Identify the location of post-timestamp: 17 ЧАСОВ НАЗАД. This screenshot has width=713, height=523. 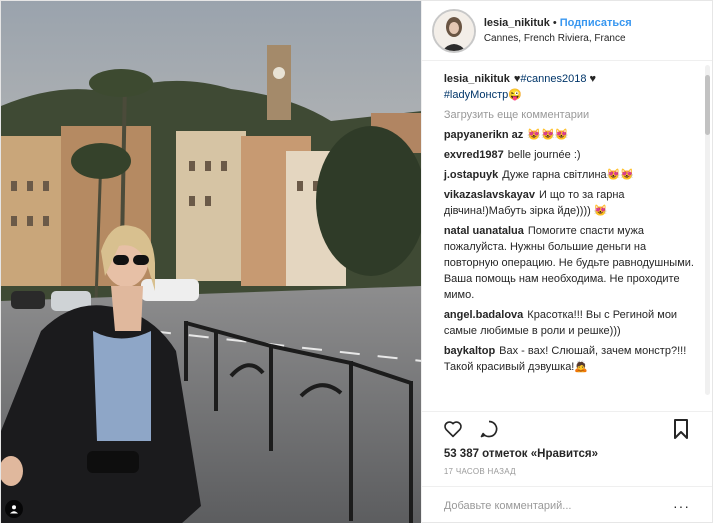
(567, 474).